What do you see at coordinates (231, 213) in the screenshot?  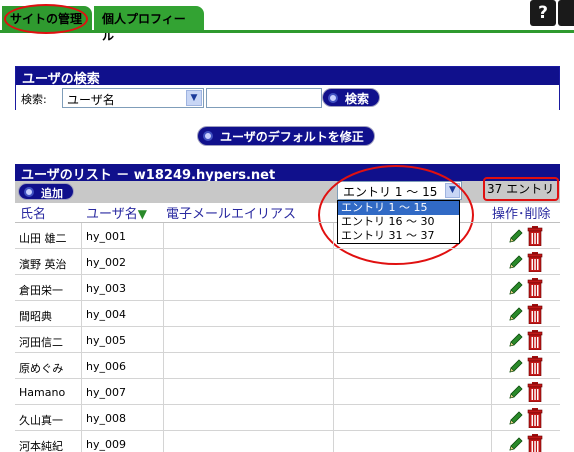 I see `column-header-email: 電子メールエイリアス` at bounding box center [231, 213].